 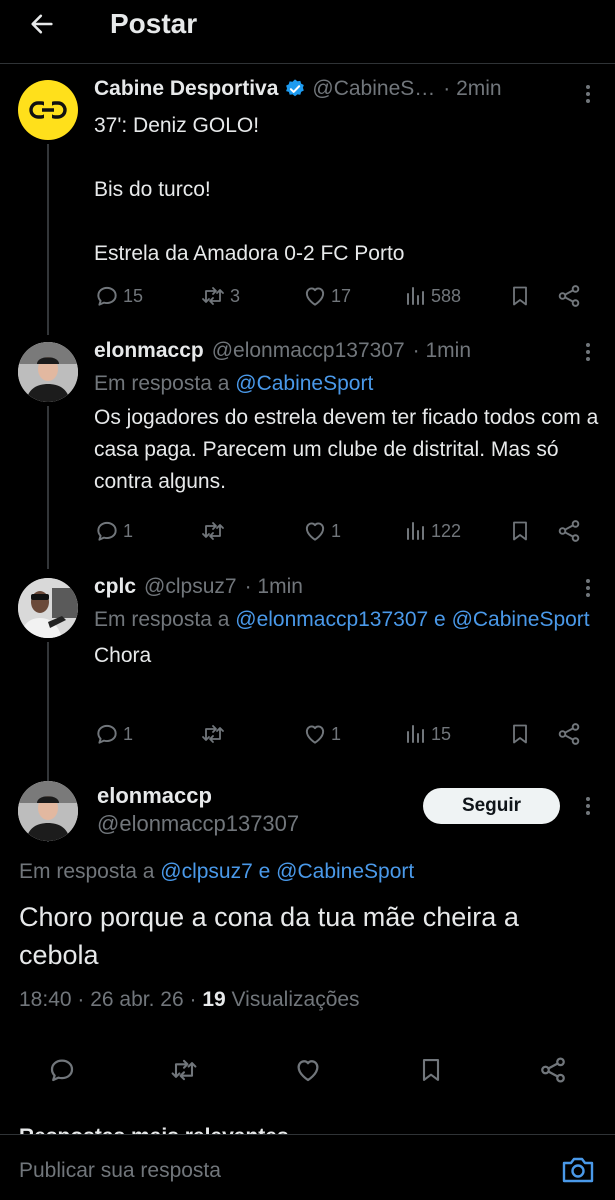 What do you see at coordinates (128, 733) in the screenshot?
I see `reply-count: 1` at bounding box center [128, 733].